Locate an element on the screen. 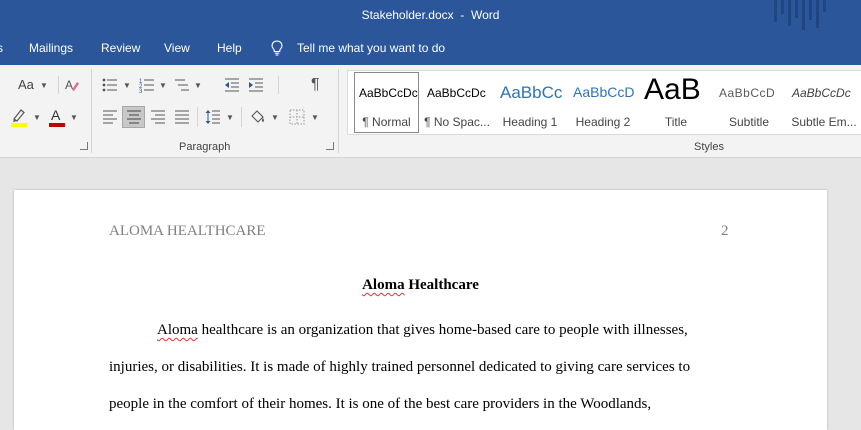  title-bar: Stakeholder.docx - Word is located at coordinates (430, 16).